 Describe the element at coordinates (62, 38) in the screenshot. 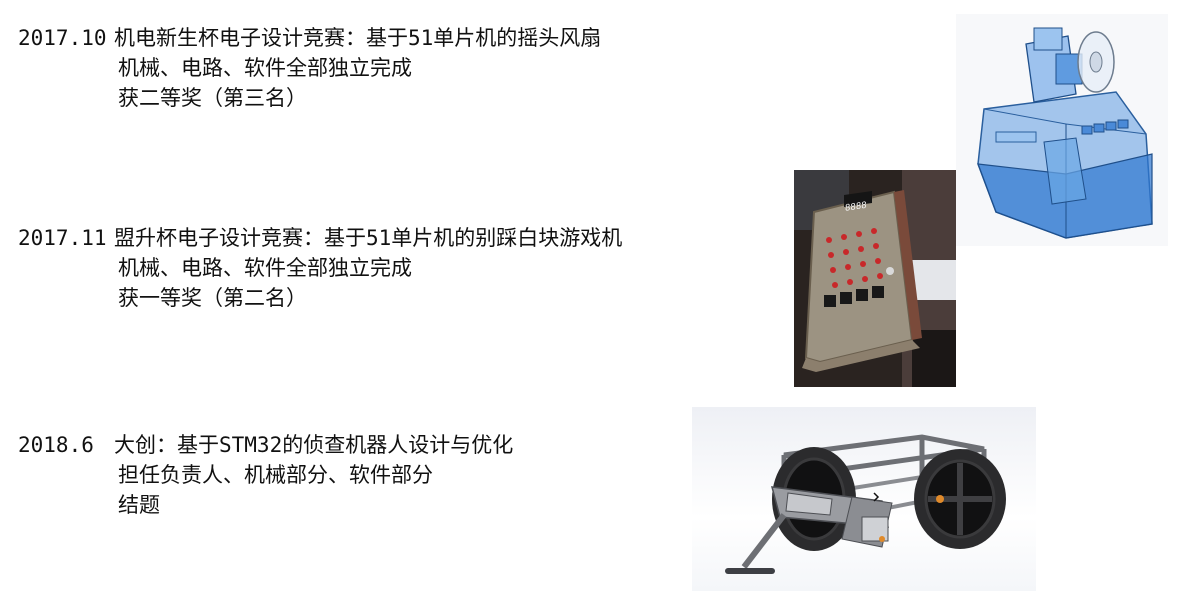

I see `entry-date: 2017.10` at that location.